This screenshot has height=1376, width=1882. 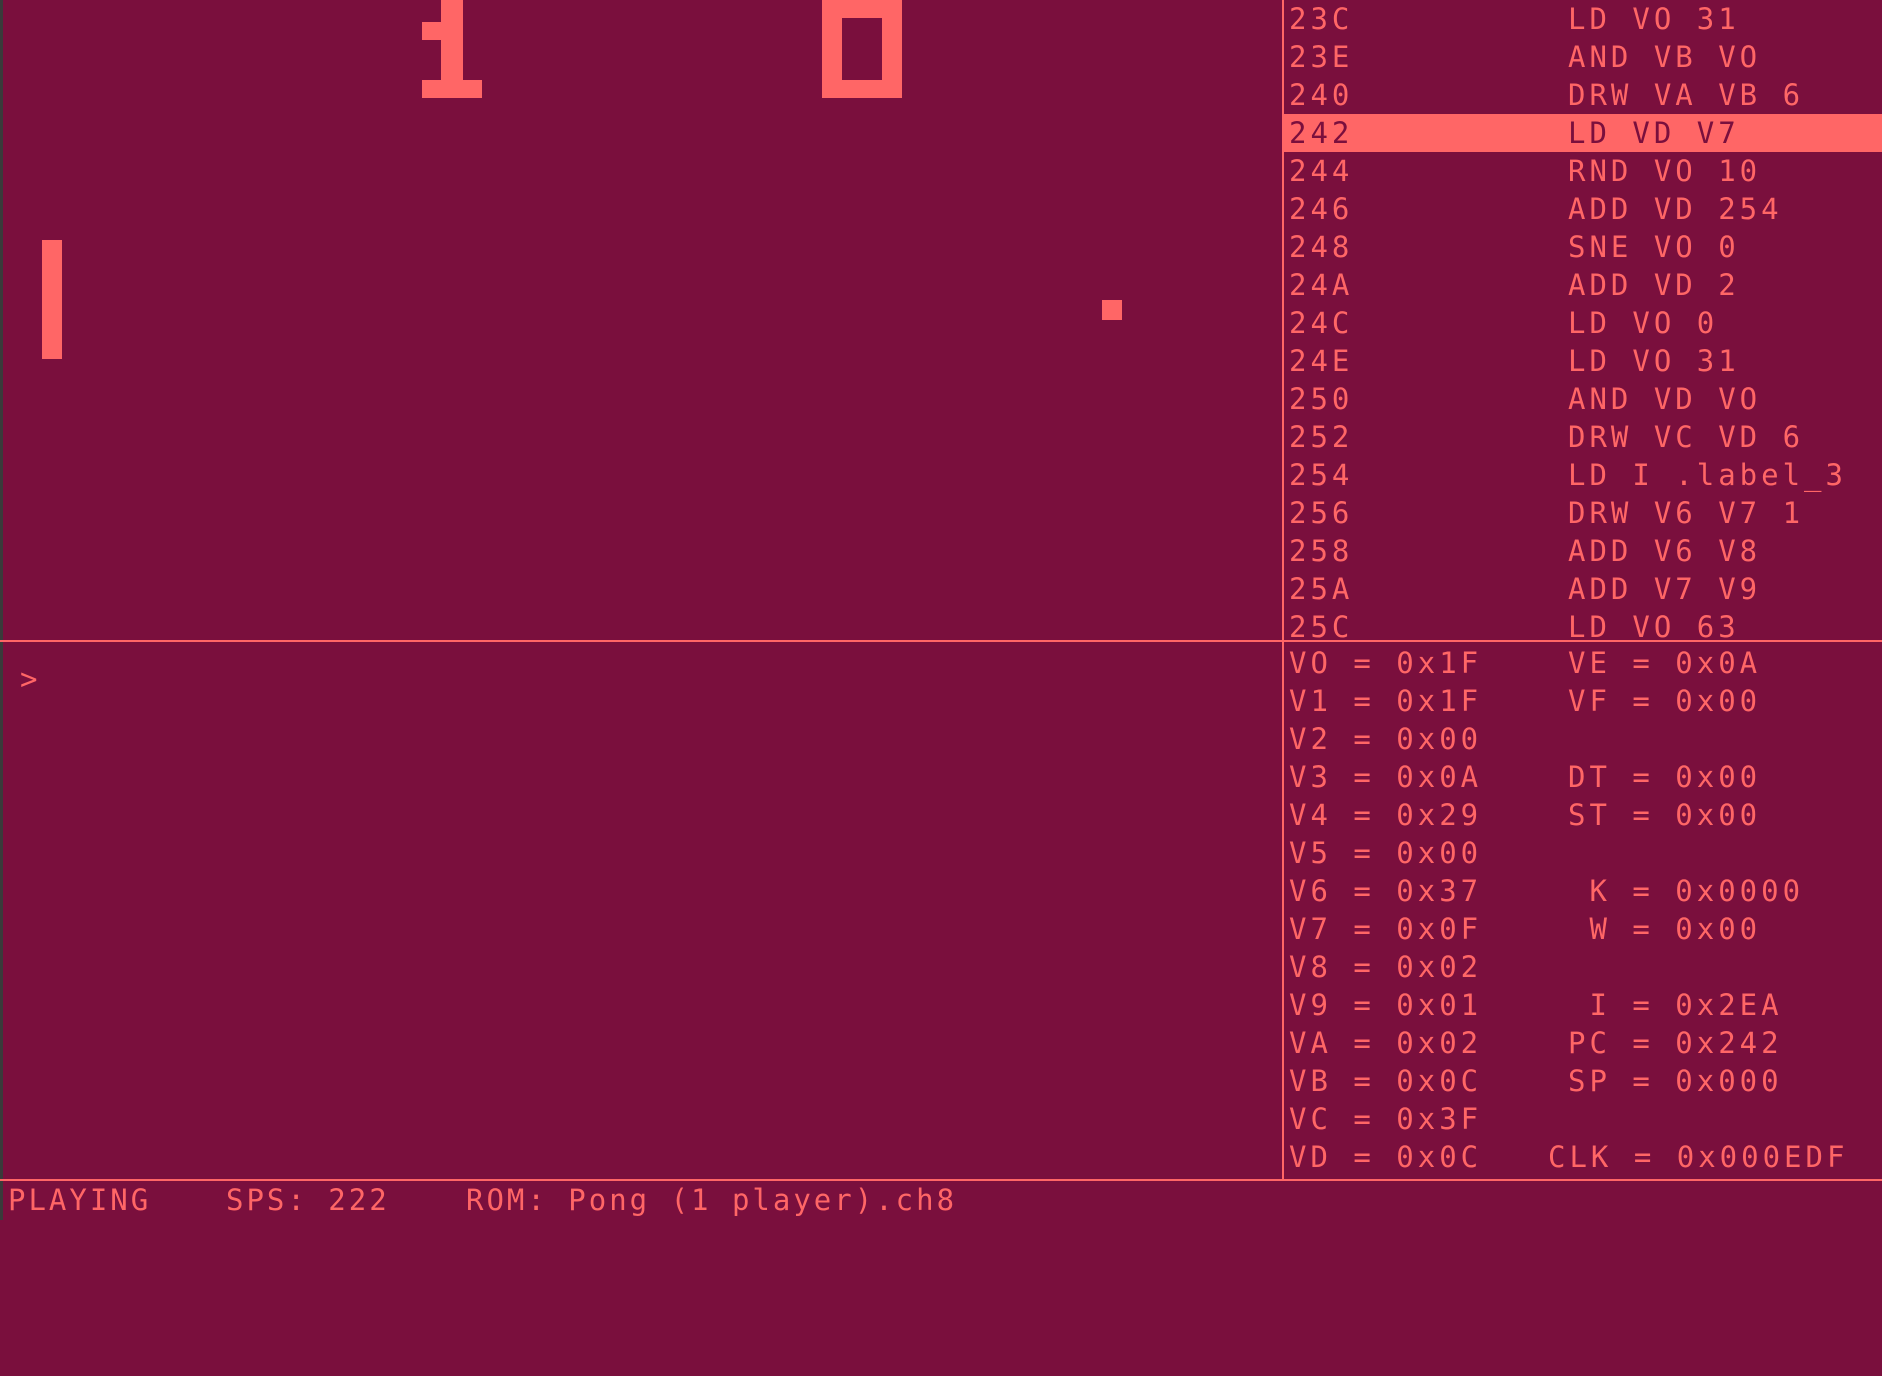 What do you see at coordinates (1321, 361) in the screenshot?
I see `disassembly-address: 24E` at bounding box center [1321, 361].